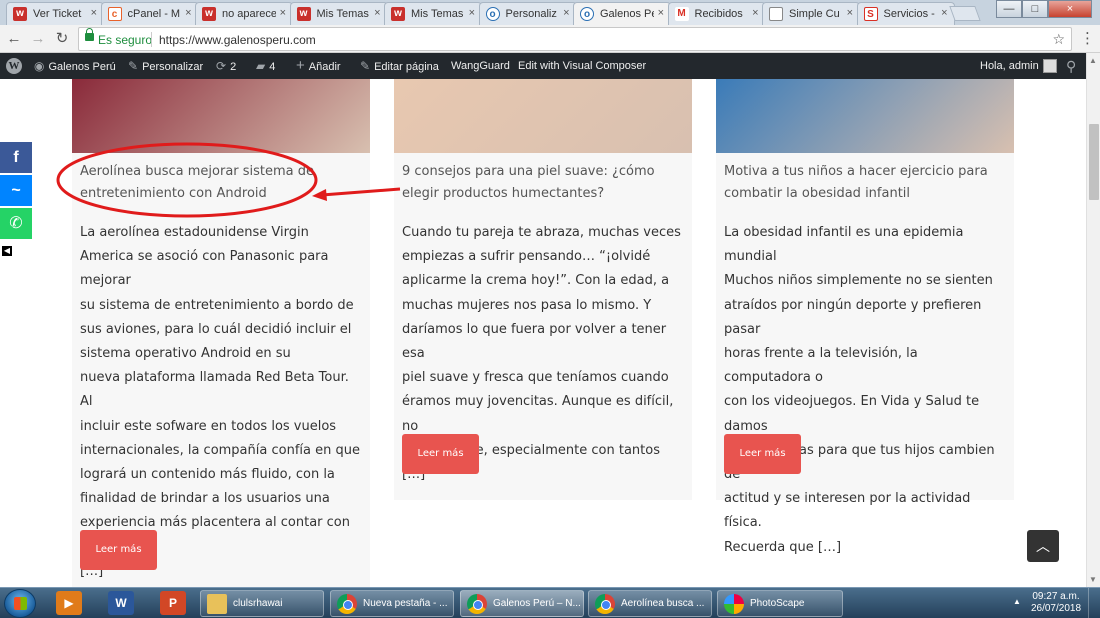 This screenshot has width=1100, height=618. What do you see at coordinates (541, 232) in the screenshot?
I see `excerpt-line: Cuando tu pareja te abraza, muchas veces` at bounding box center [541, 232].